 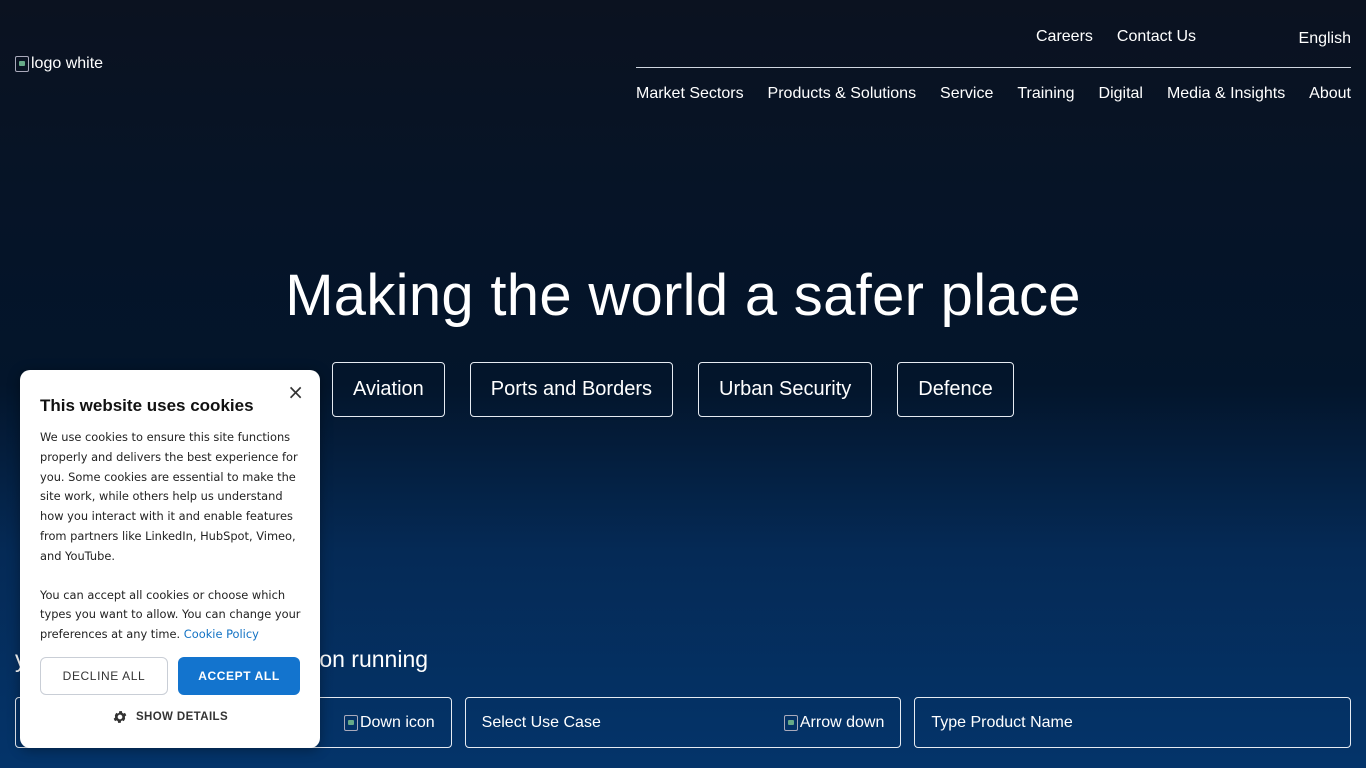 I want to click on cookie-buttons: DECLINE ALL ACCEPT ALL, so click(x=170, y=676).